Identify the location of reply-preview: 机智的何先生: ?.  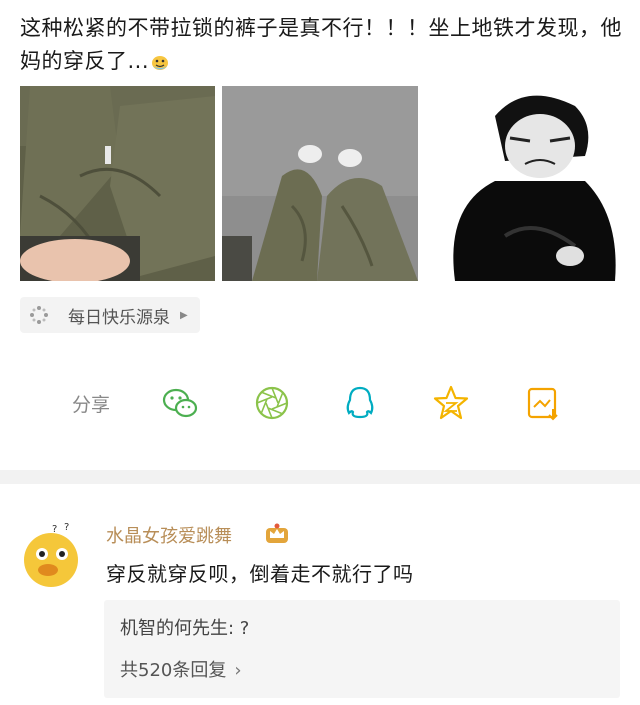
(185, 628).